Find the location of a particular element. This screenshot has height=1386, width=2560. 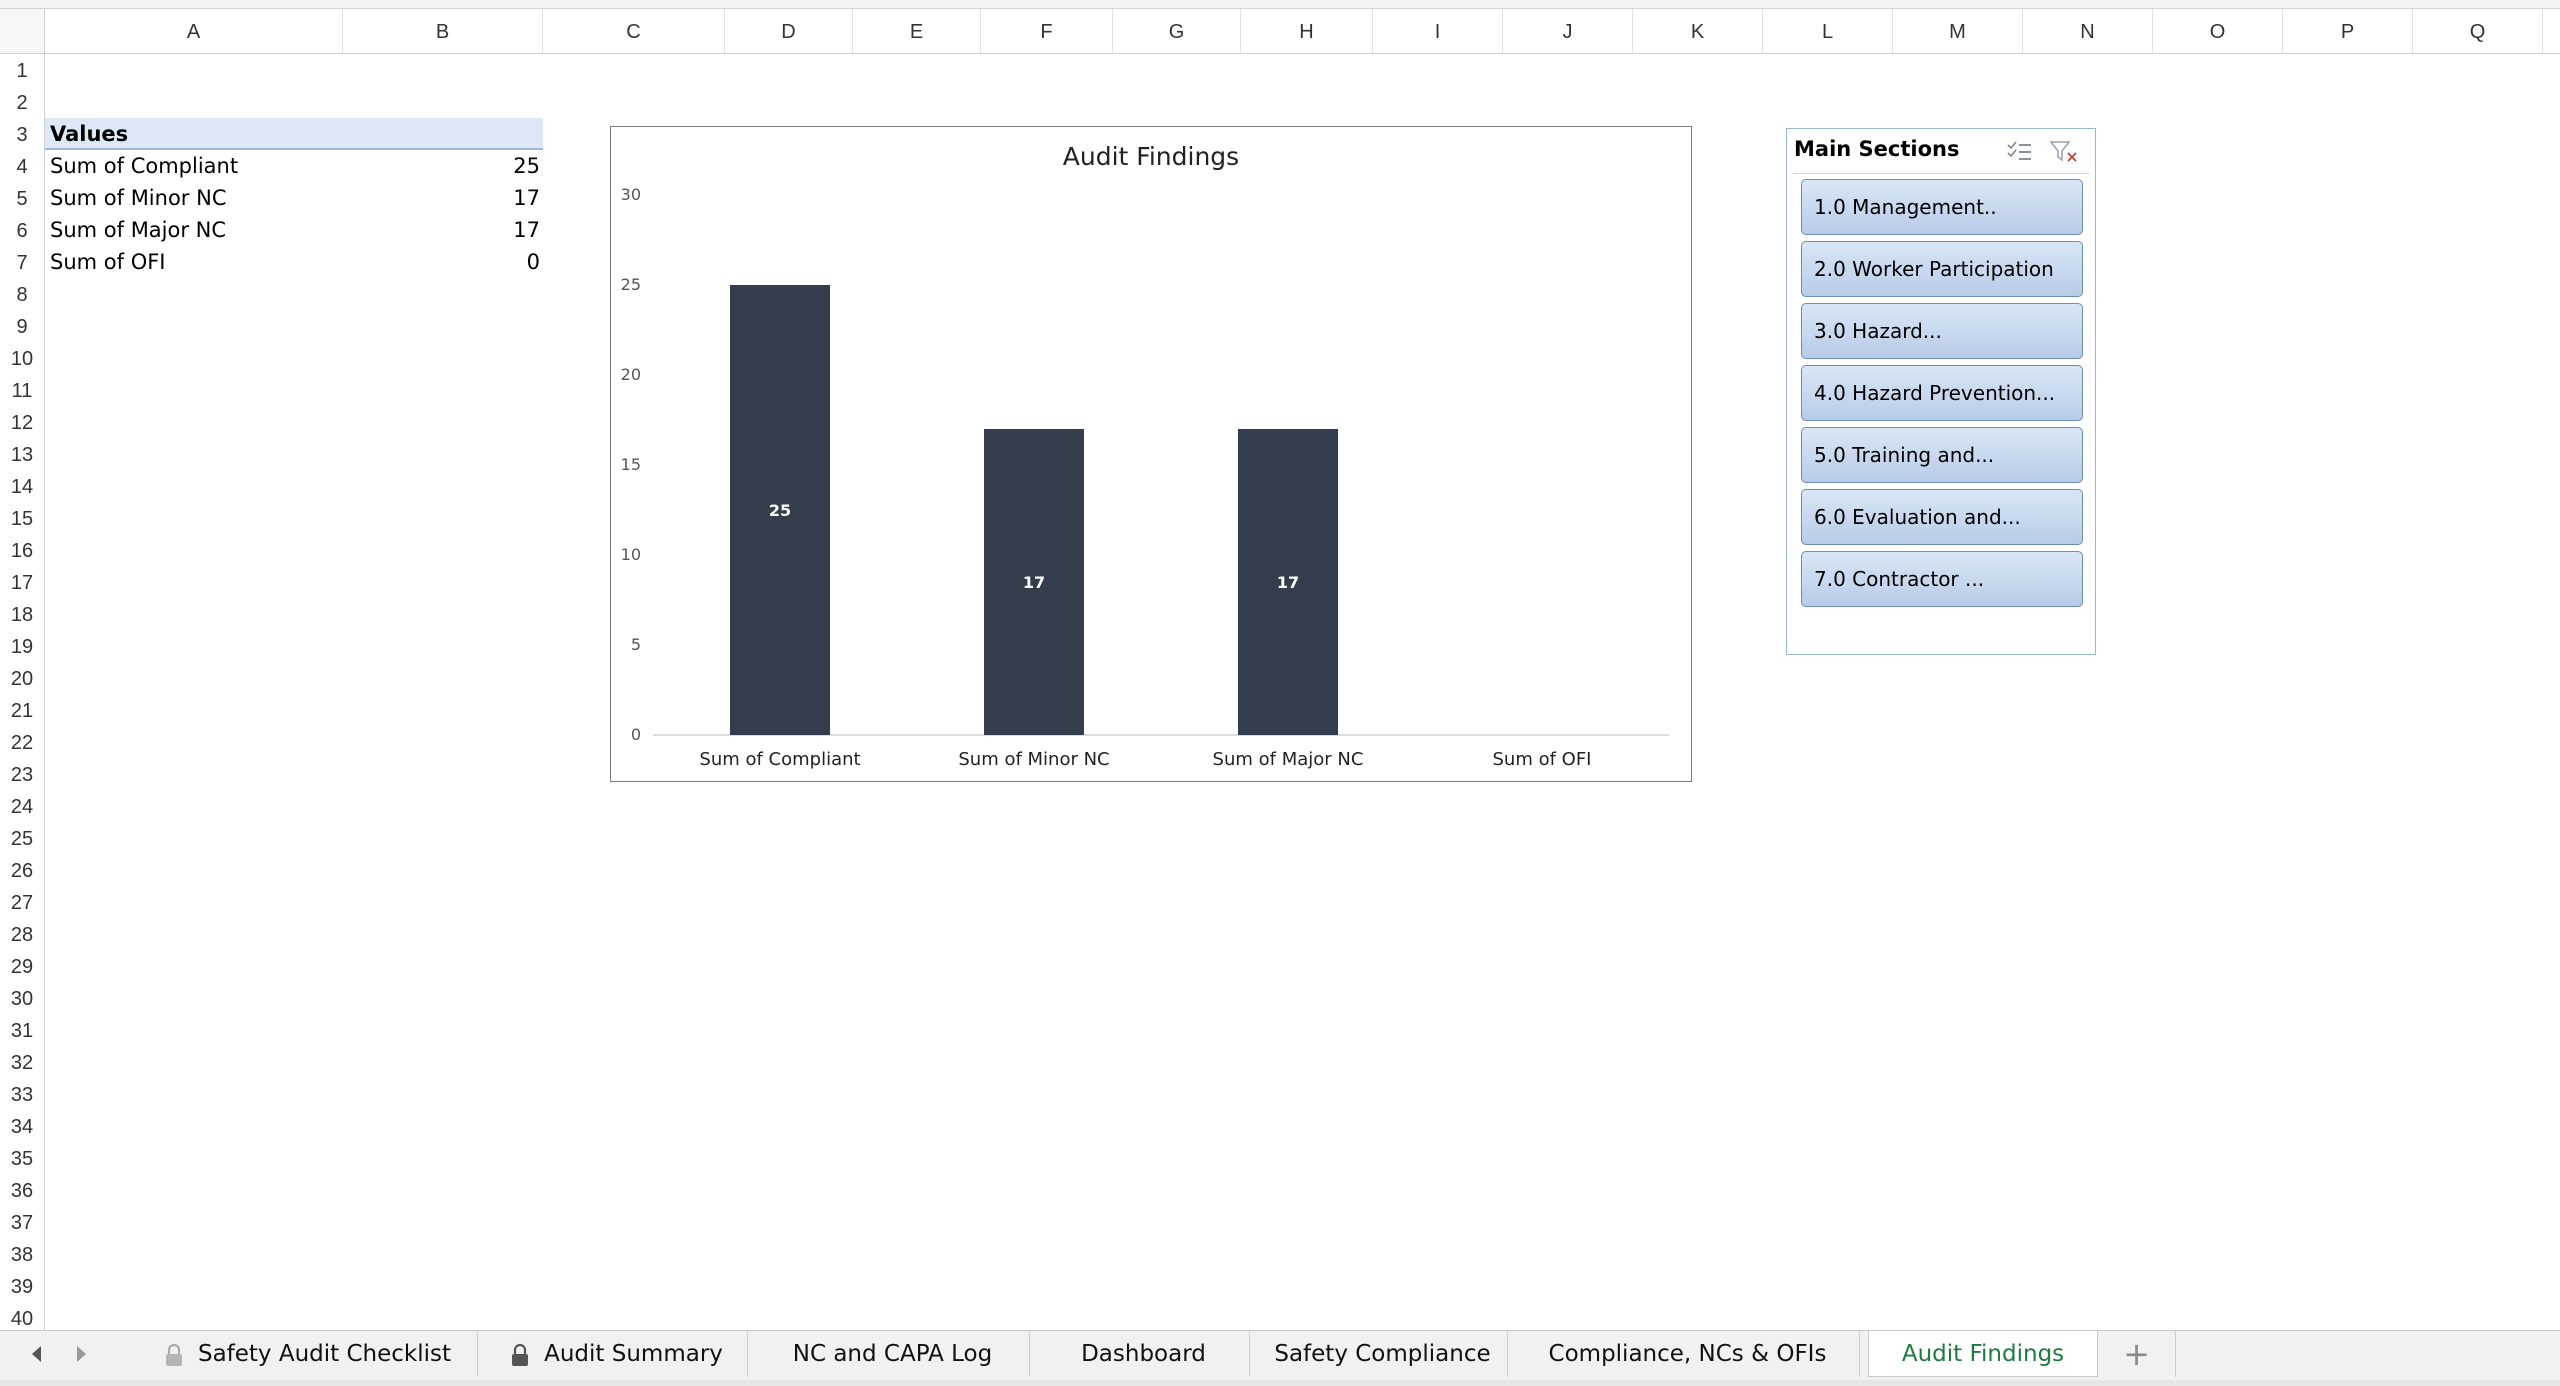

row-header-39: 39 is located at coordinates (22, 1286).